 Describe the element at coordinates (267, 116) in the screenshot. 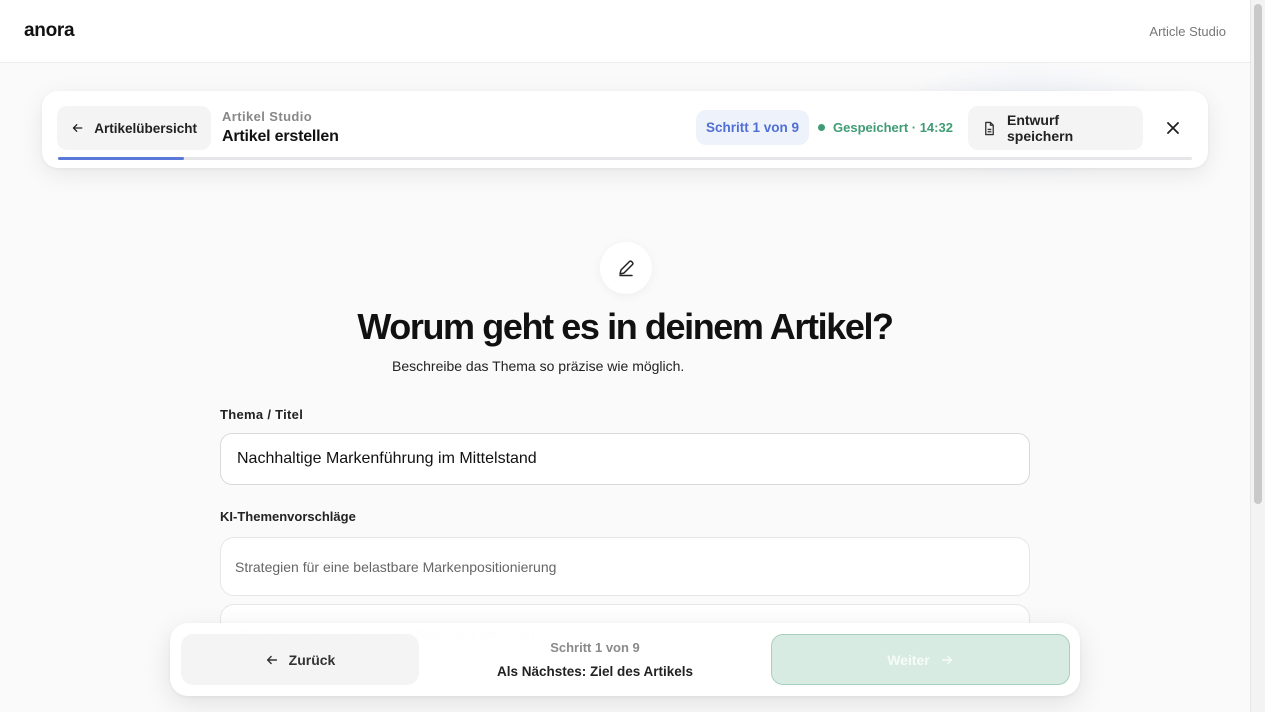

I see `header-eyebrow: Artikel Studio` at that location.